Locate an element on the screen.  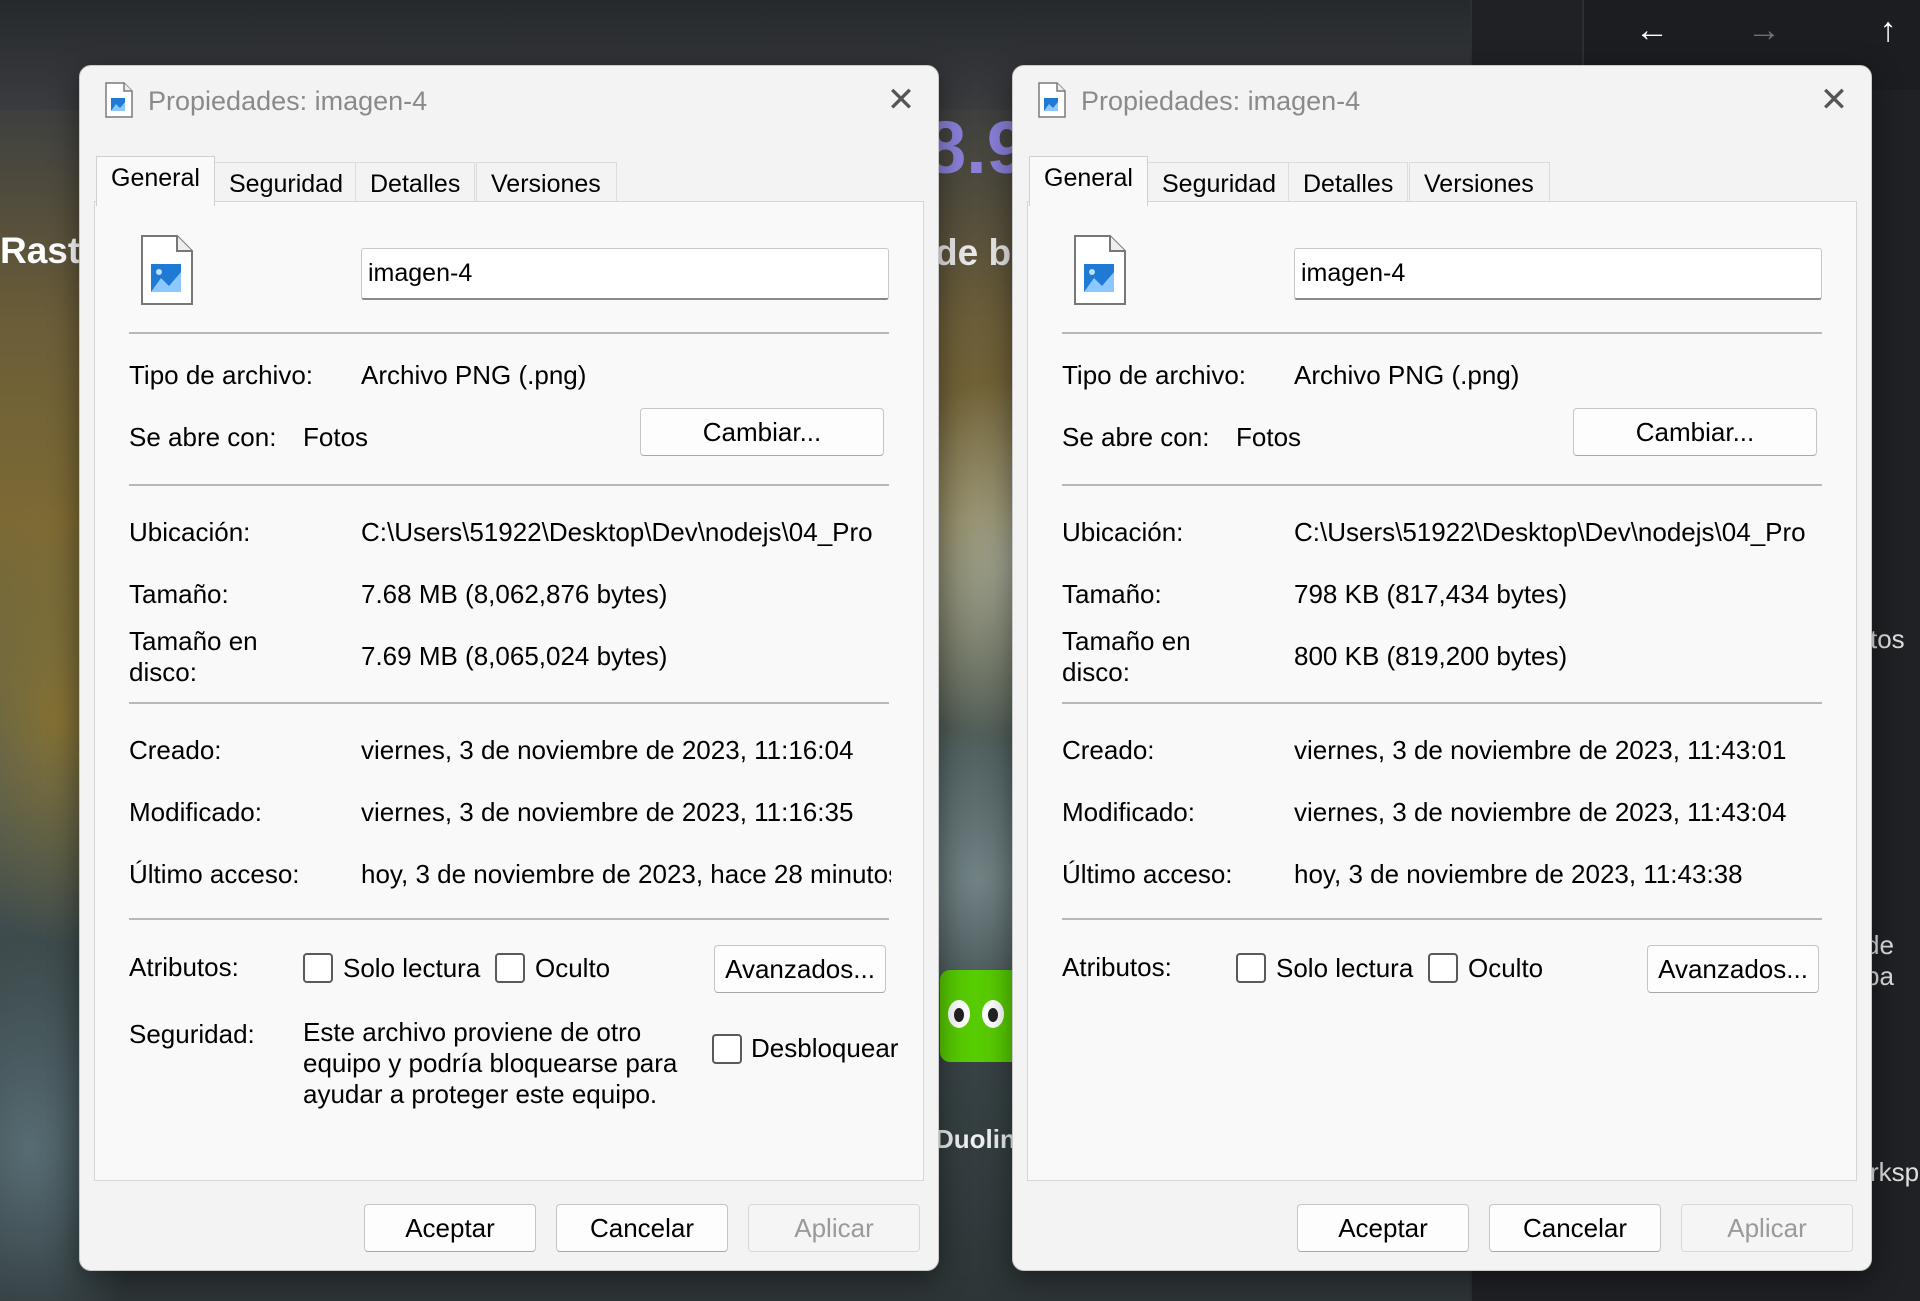
unblock-checkbox is located at coordinates (727, 1049).